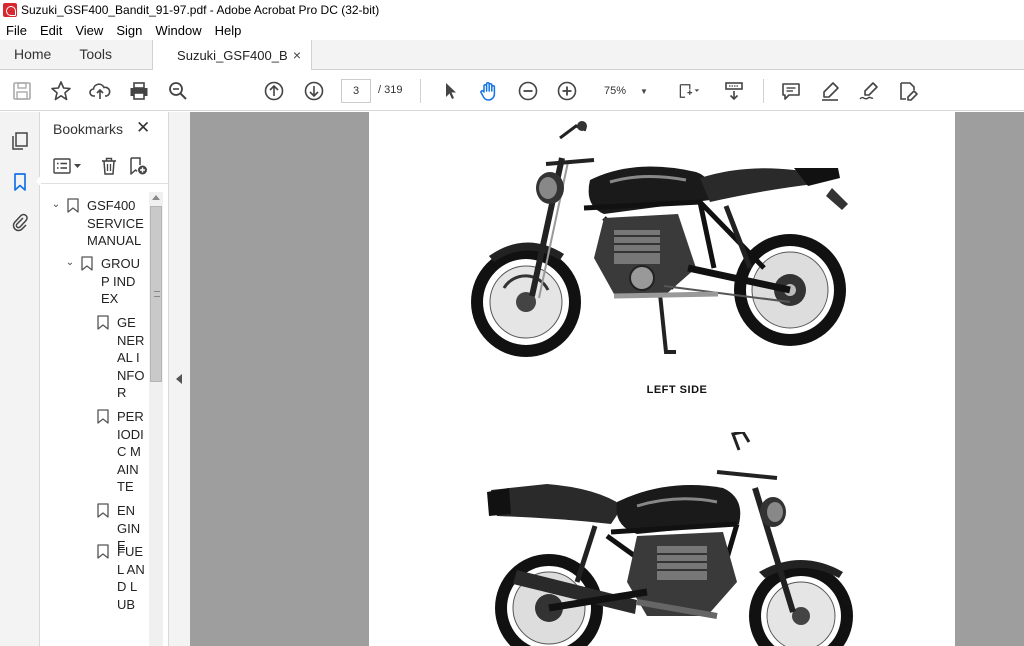 This screenshot has width=1024, height=646. What do you see at coordinates (659, 239) in the screenshot?
I see `motorcycle-left-side-image` at bounding box center [659, 239].